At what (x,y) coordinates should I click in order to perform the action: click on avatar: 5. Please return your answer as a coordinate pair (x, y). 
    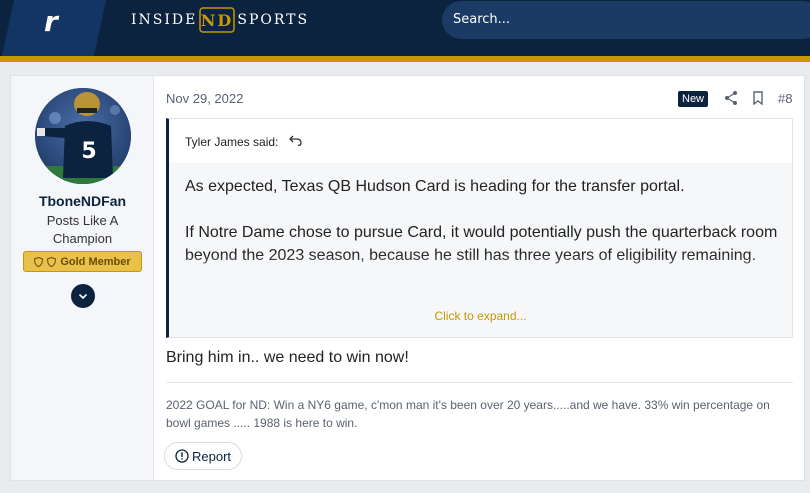
    Looking at the image, I should click on (83, 136).